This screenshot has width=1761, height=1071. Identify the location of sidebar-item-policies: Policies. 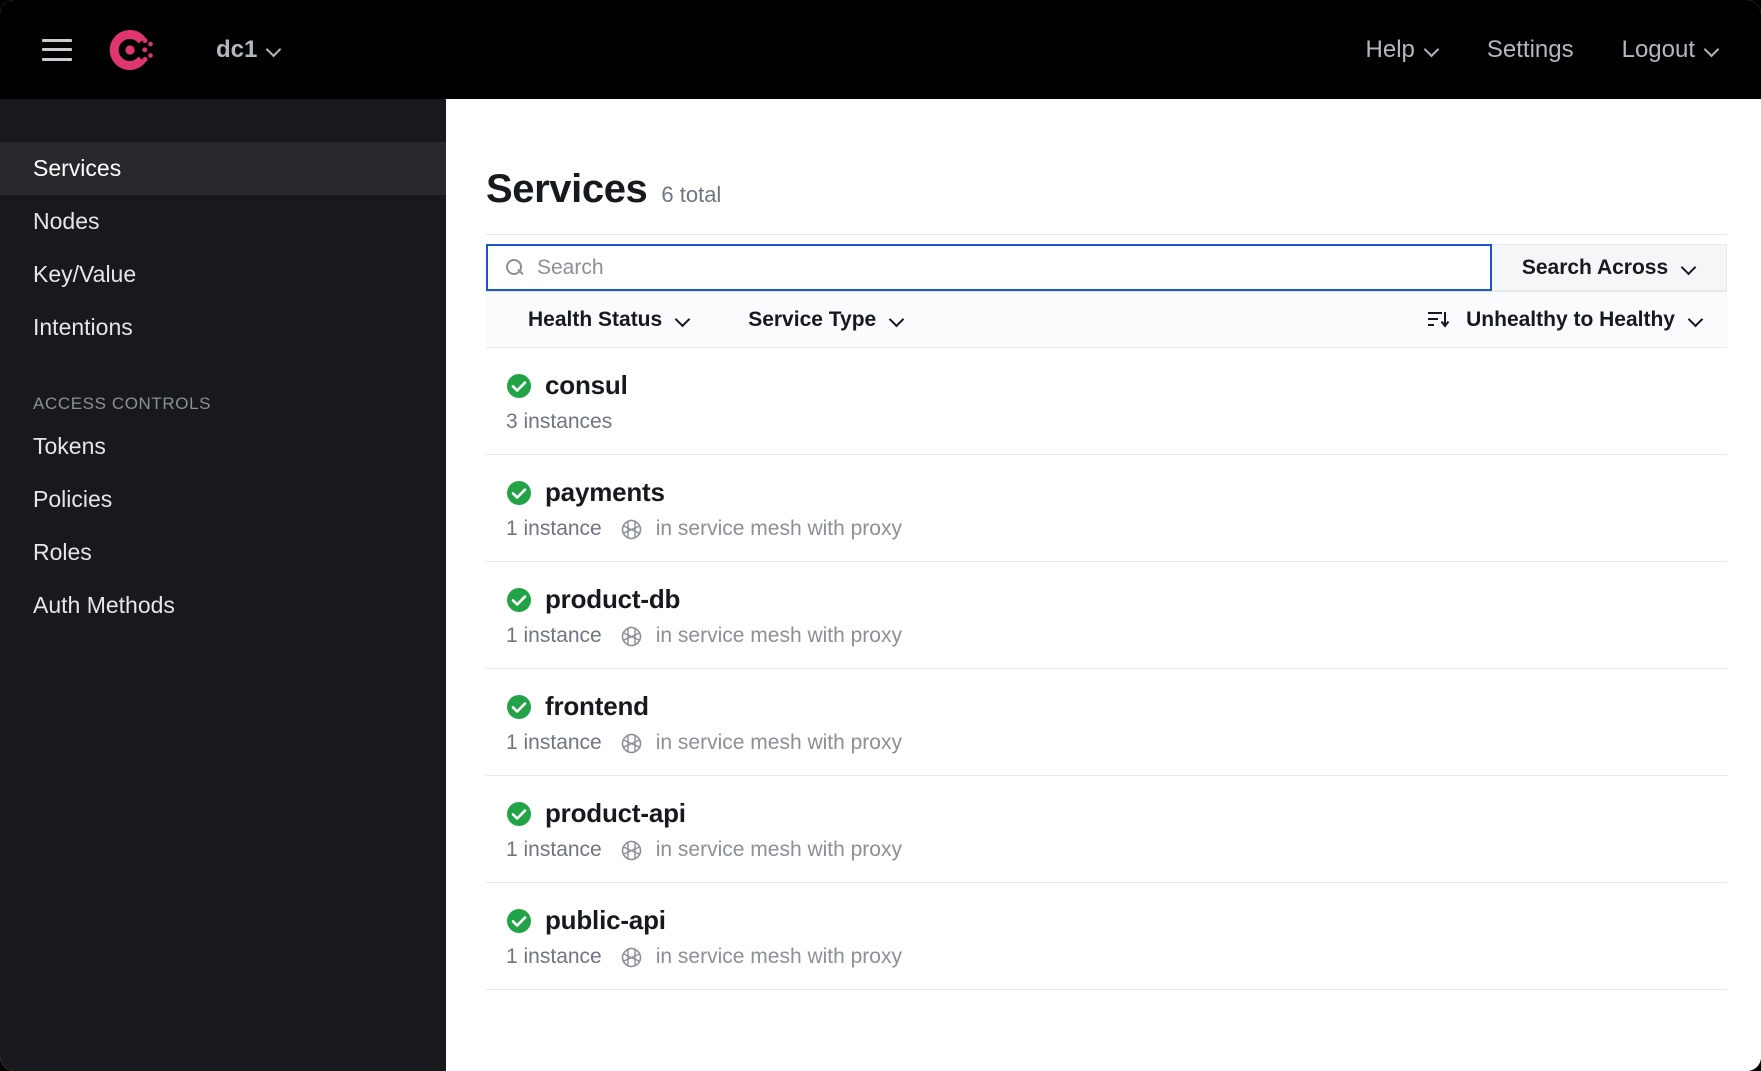
(223, 499).